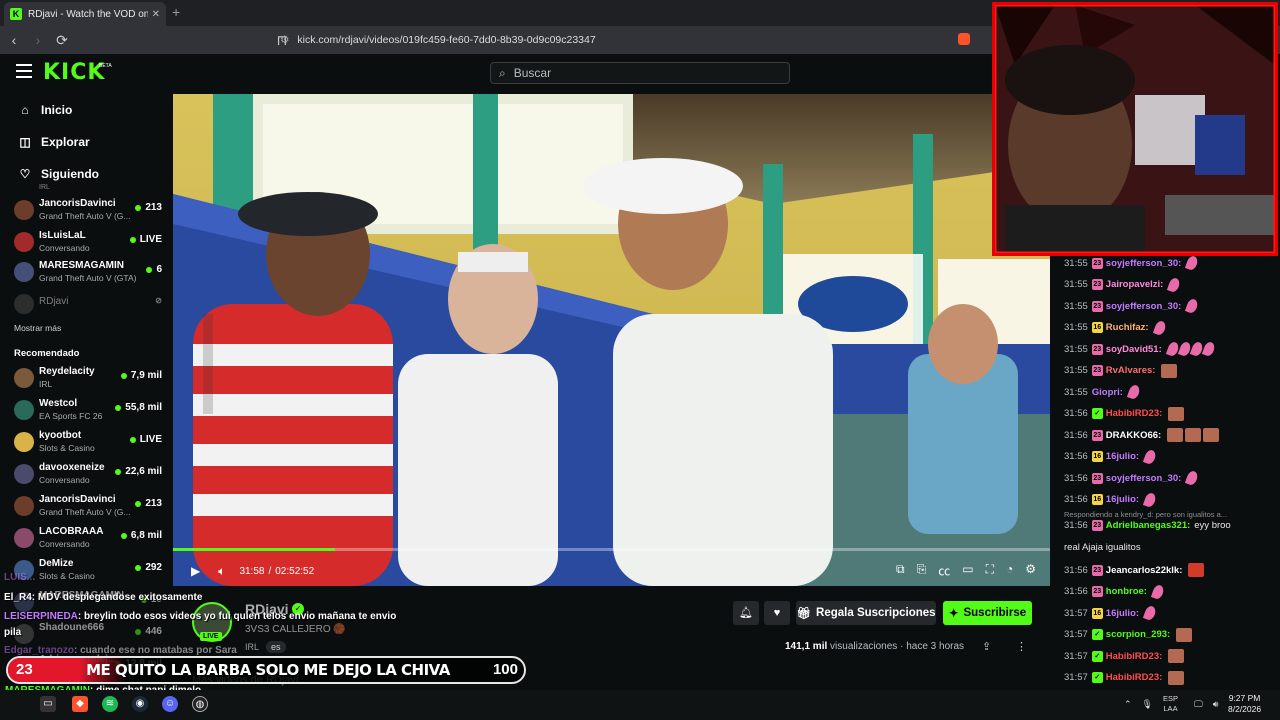  Describe the element at coordinates (90, 273) in the screenshot. I see `following-item: MARESMAGAMIN Grand Theft Auto V (GTA) 6` at that location.